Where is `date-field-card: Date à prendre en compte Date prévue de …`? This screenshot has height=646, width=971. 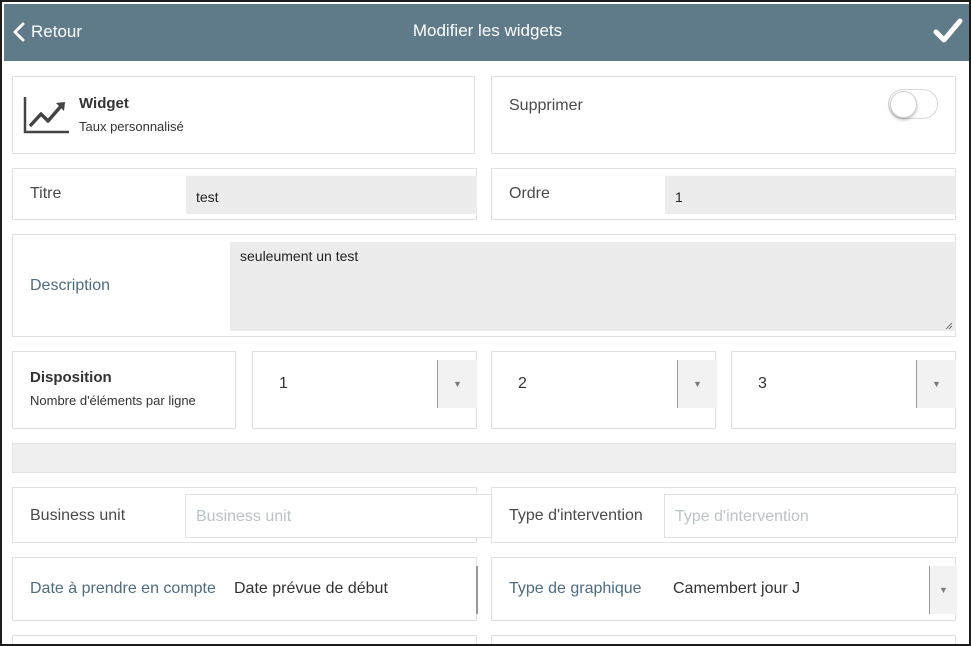
date-field-card: Date à prendre en compte Date prévue de … is located at coordinates (245, 589).